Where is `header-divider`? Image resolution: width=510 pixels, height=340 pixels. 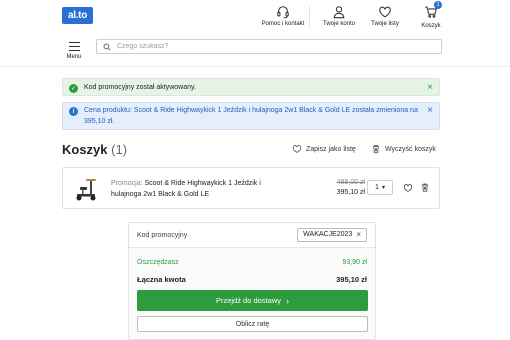
header-divider is located at coordinates (309, 17).